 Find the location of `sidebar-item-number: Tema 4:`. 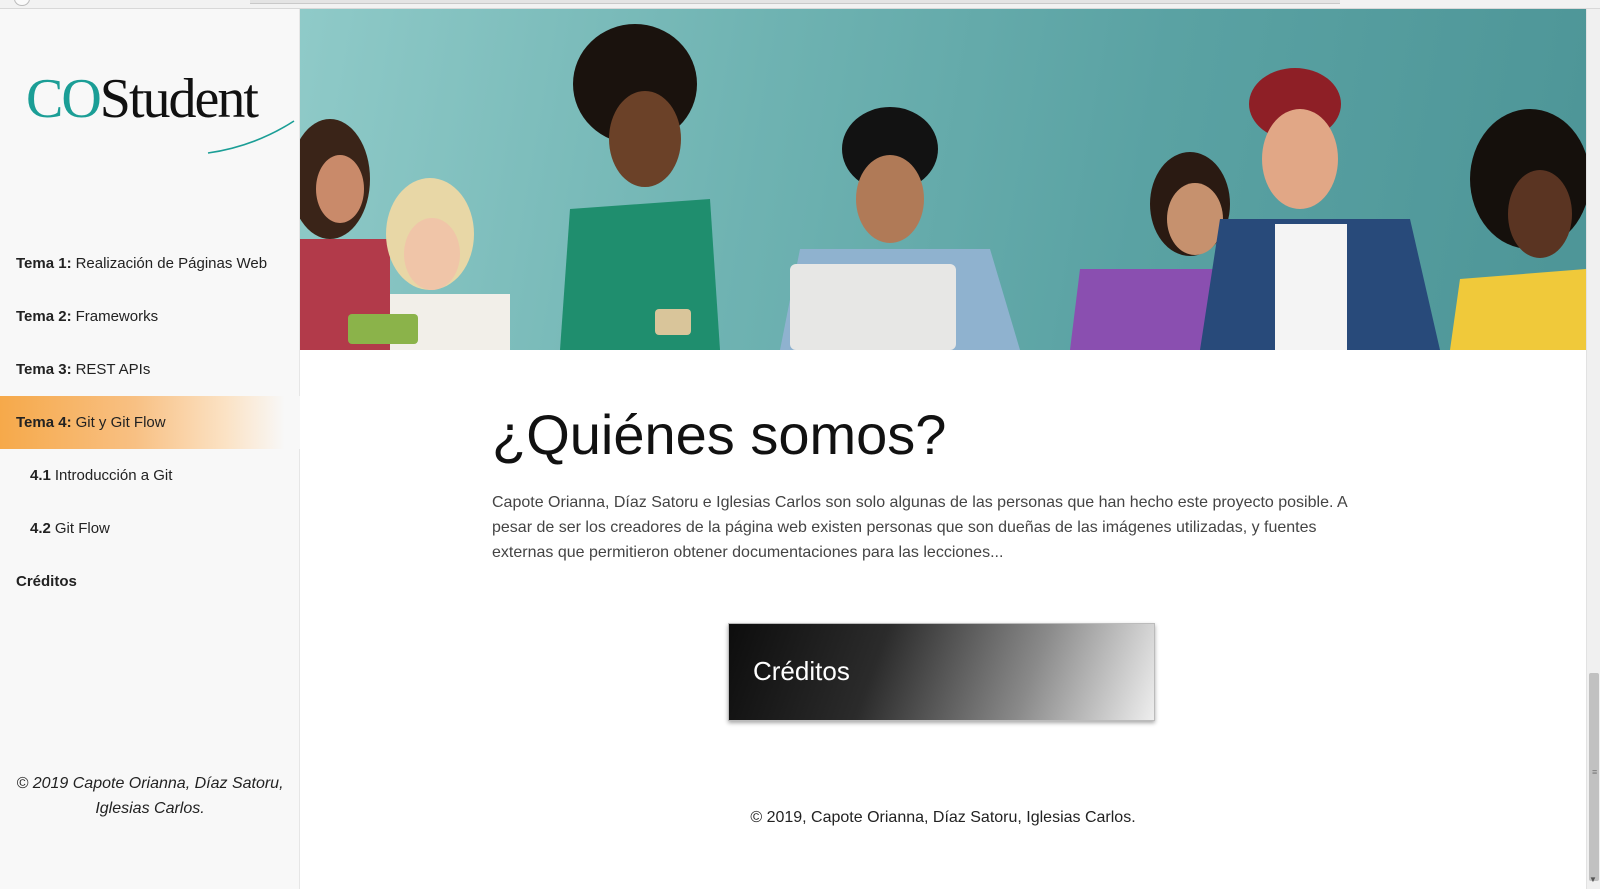

sidebar-item-number: Tema 4: is located at coordinates (44, 422).